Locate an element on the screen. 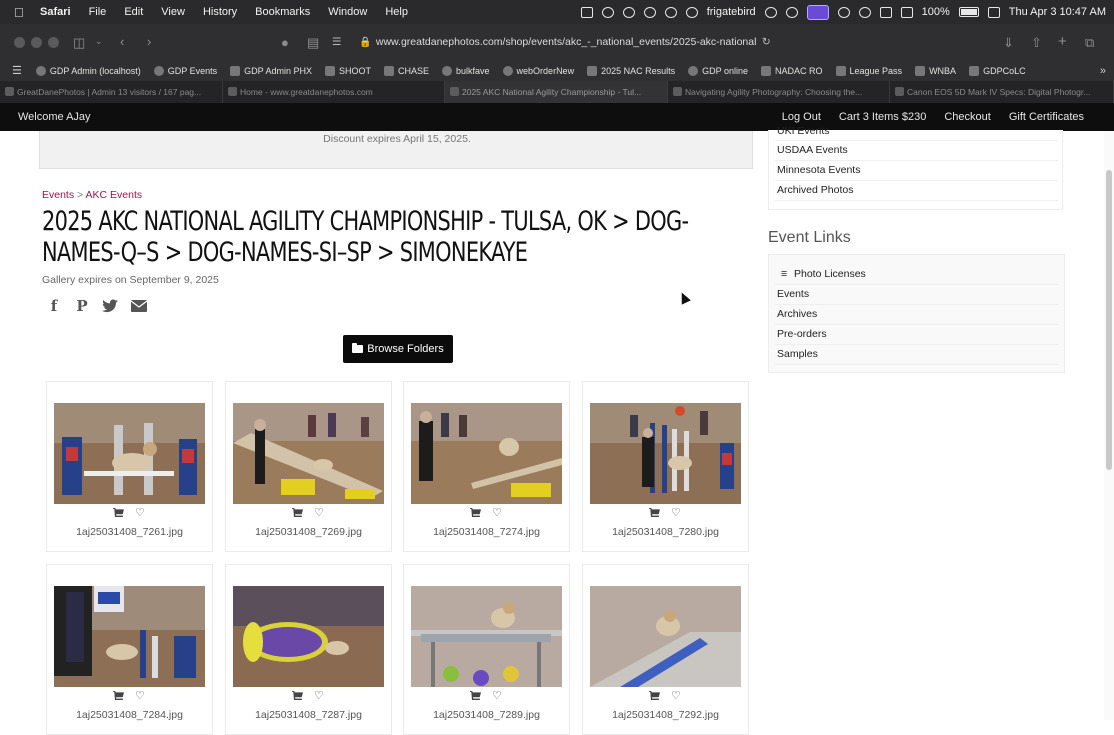 The width and height of the screenshot is (1114, 735). photo-card: ♡ 1aj25031408_7287.jpg is located at coordinates (308, 649).